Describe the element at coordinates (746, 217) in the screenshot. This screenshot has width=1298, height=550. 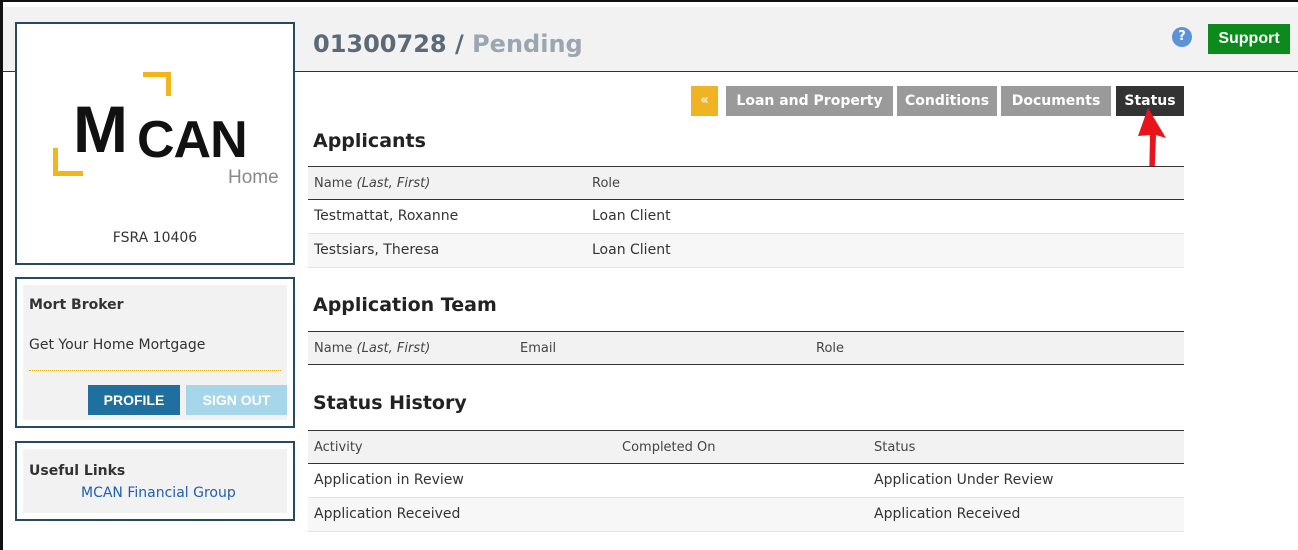
I see `table-row: Testmattat, Roxanne Loan Client` at that location.